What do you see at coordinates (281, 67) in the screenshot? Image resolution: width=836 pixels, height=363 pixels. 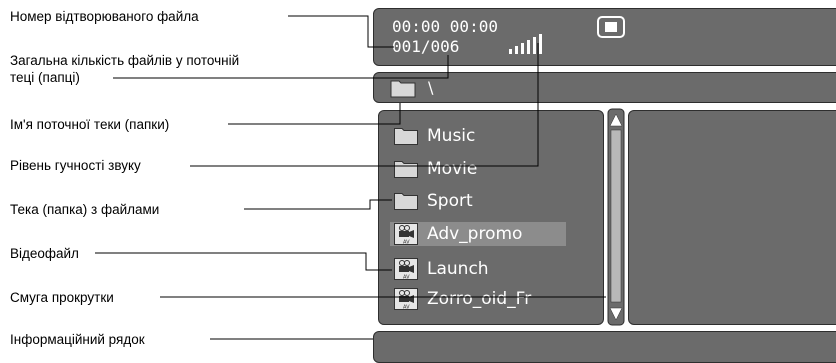 I see `leader-total-files` at bounding box center [281, 67].